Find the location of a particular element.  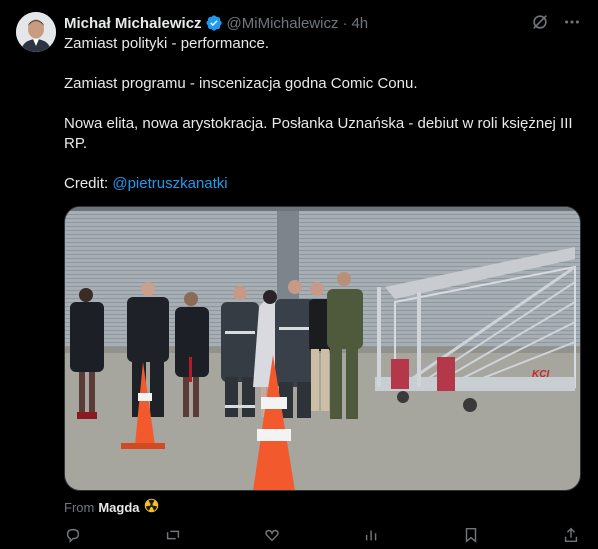

tweet-header: Michał Michalewicz @MiMichalewicz · 4h is located at coordinates (323, 23).